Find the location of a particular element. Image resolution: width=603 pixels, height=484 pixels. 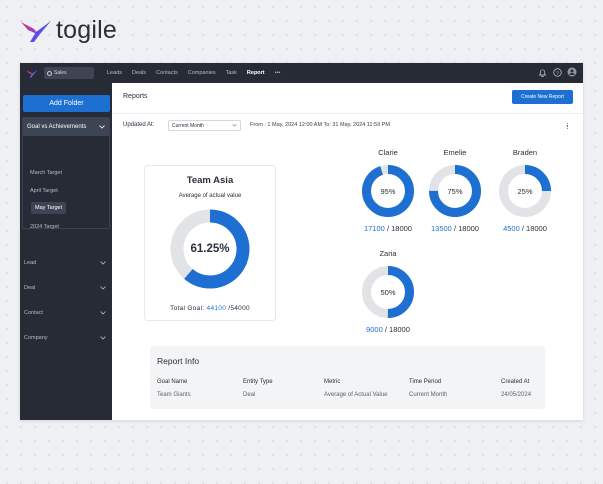

member-percent: 95% is located at coordinates (388, 191).